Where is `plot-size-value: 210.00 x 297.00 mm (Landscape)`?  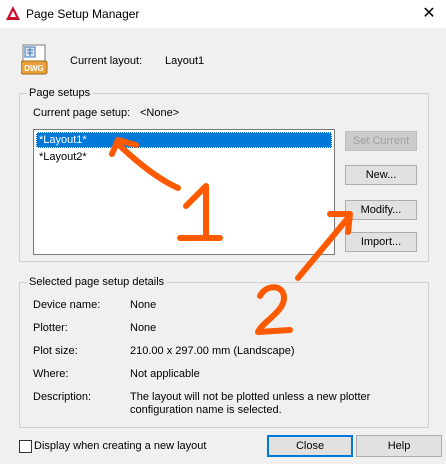
plot-size-value: 210.00 x 297.00 mm (Landscape) is located at coordinates (212, 351).